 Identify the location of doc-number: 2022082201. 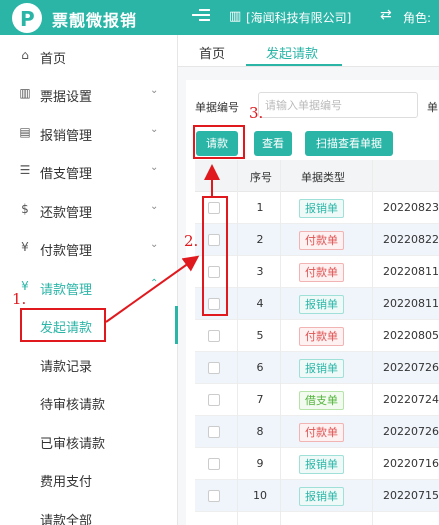
(411, 239).